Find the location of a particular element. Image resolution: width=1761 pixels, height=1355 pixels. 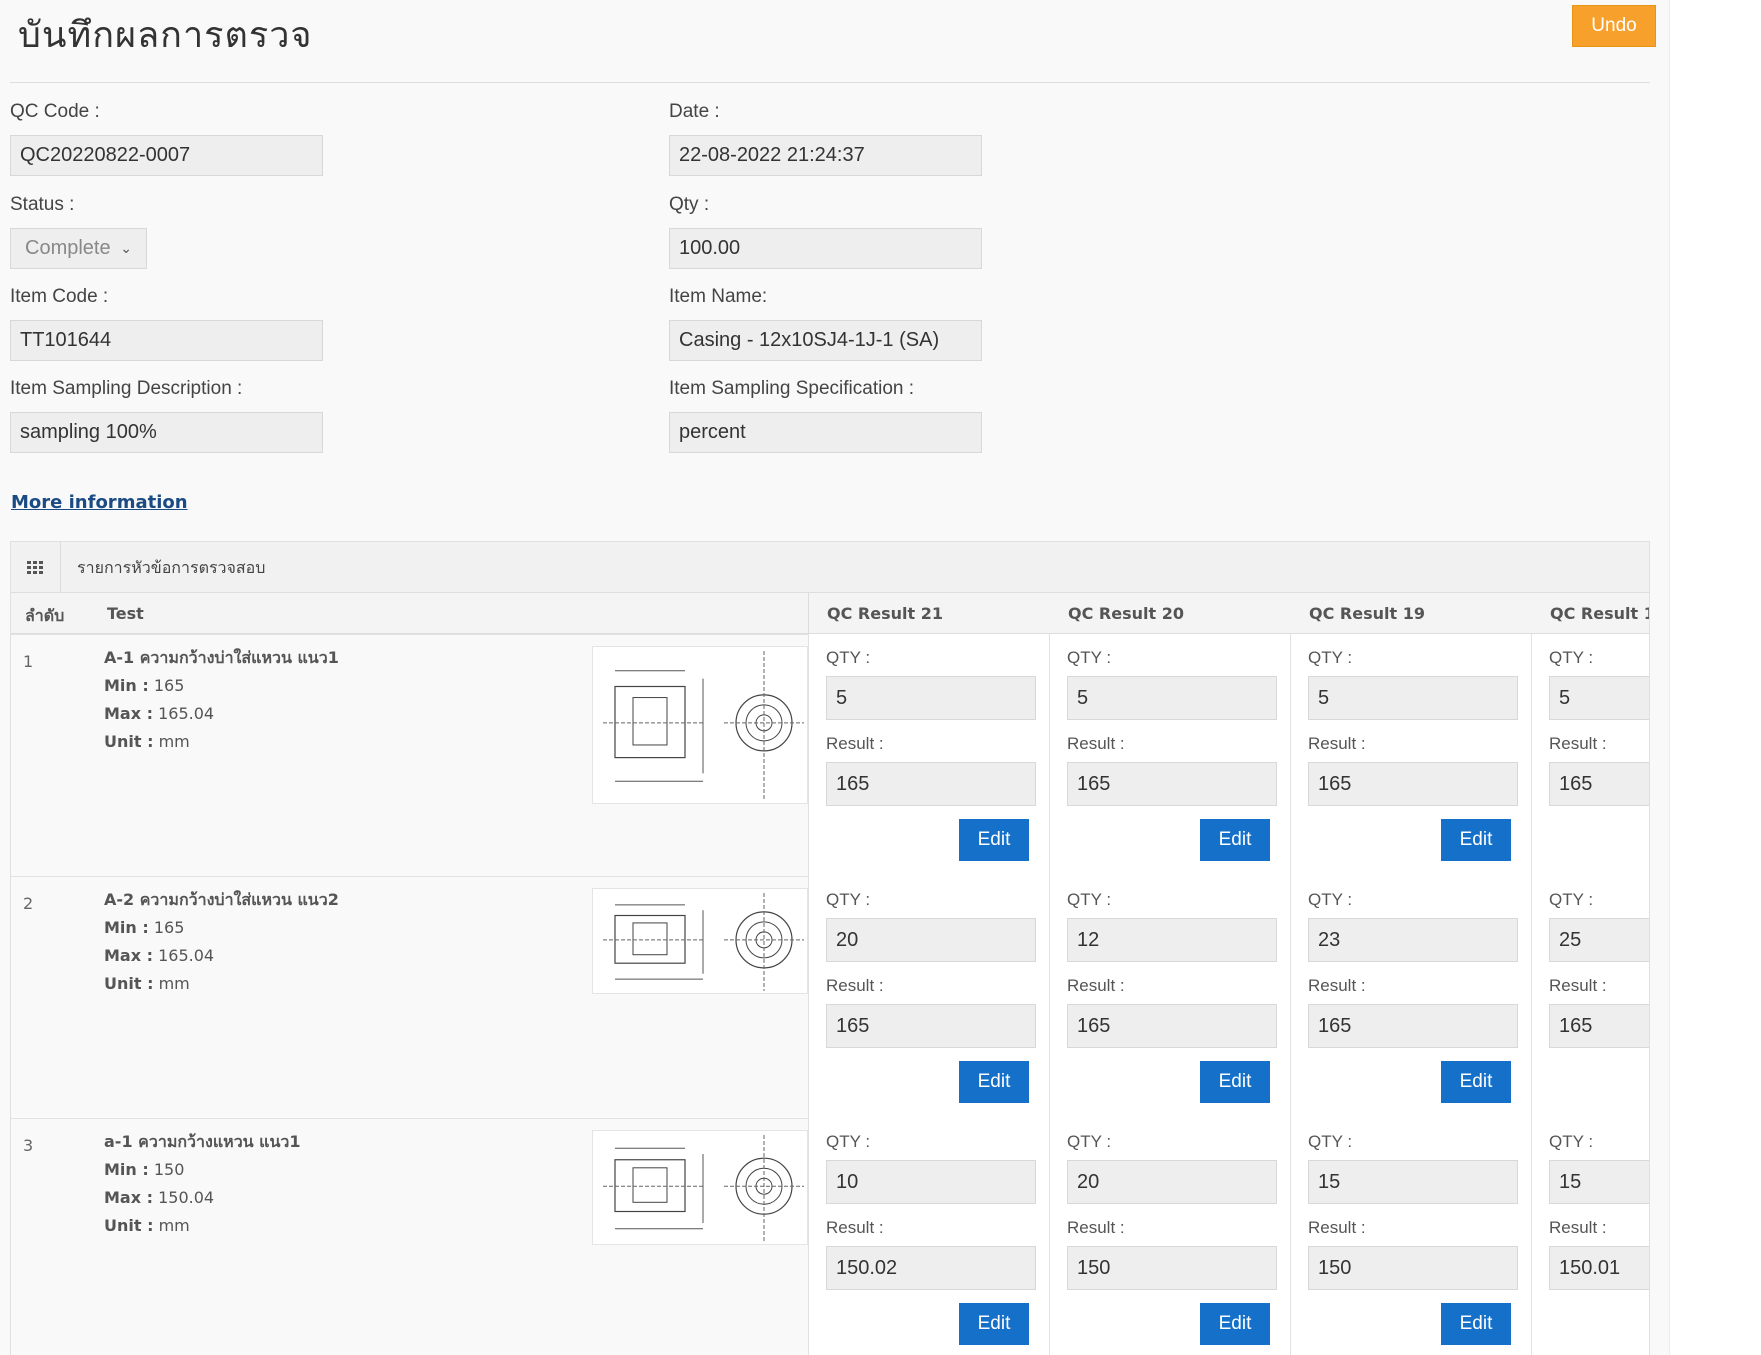

item-code-field: TT101644 is located at coordinates (166, 340).